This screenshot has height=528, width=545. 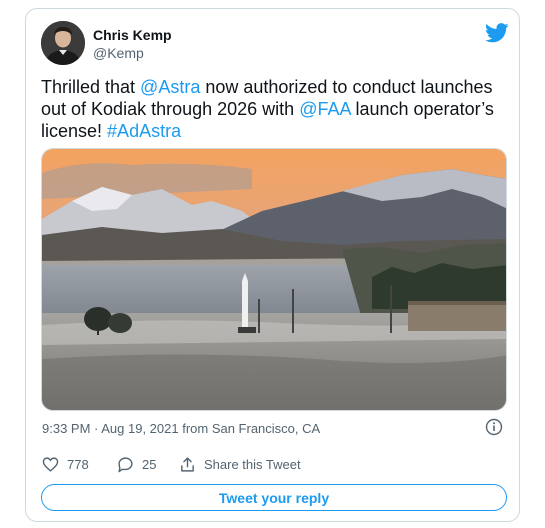 I want to click on like-count: 778, so click(x=78, y=464).